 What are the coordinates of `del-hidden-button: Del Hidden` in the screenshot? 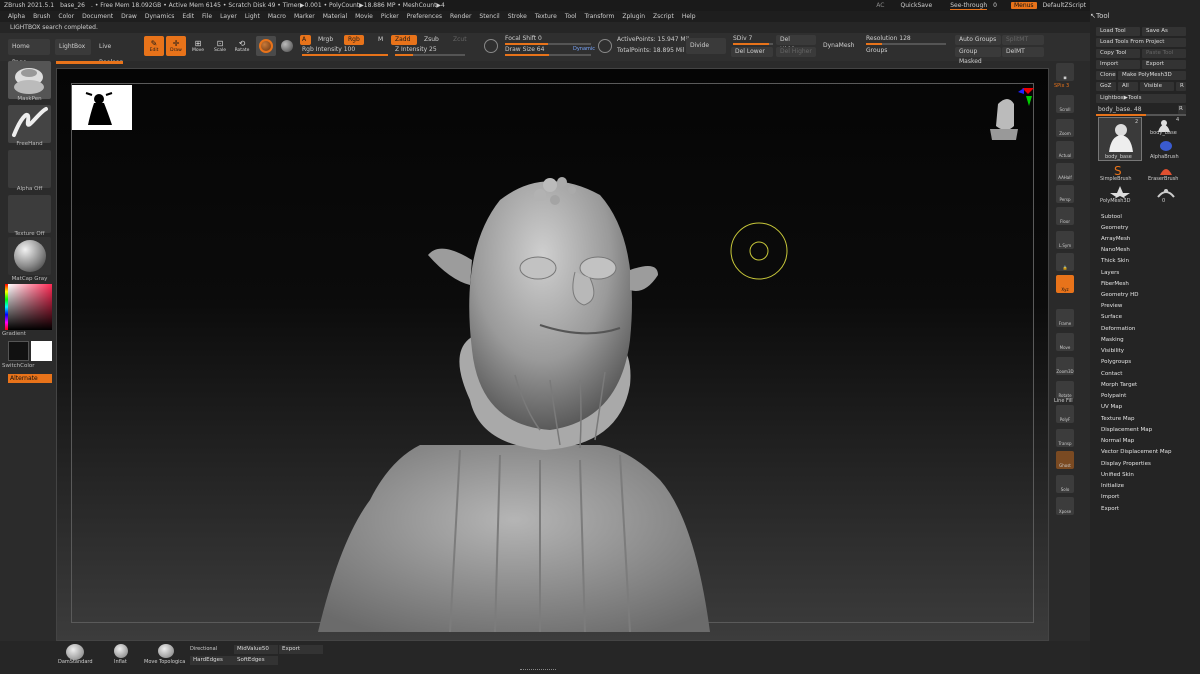 It's located at (796, 44).